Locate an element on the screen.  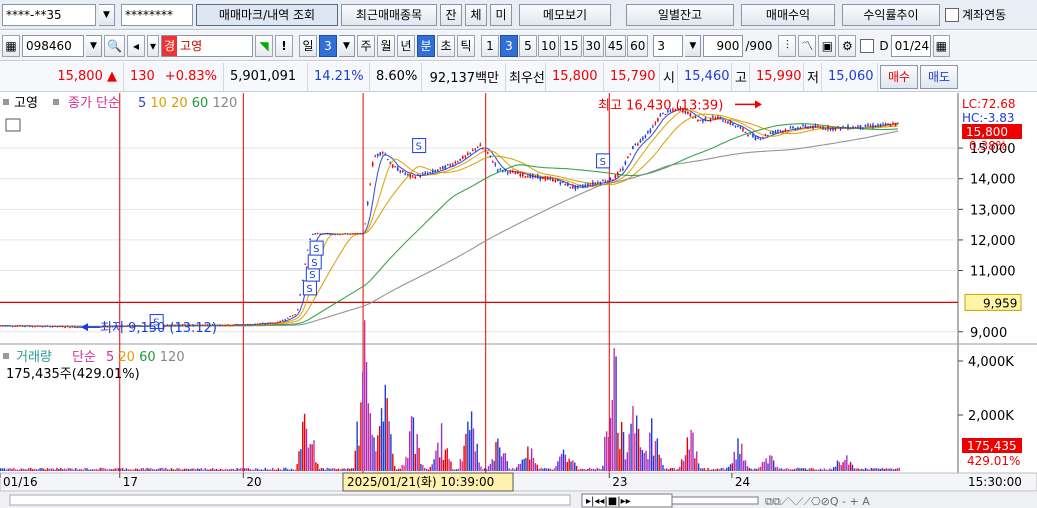
period-year-button: 년 is located at coordinates (405, 45).